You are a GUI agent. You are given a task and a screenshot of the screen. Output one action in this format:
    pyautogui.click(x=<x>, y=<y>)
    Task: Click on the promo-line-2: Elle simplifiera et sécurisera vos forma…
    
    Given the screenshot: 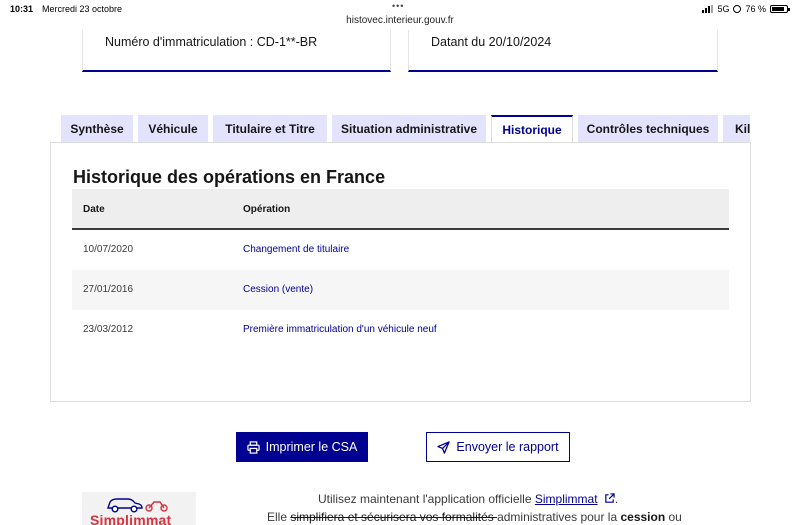 What is the action you would take?
    pyautogui.click(x=474, y=517)
    